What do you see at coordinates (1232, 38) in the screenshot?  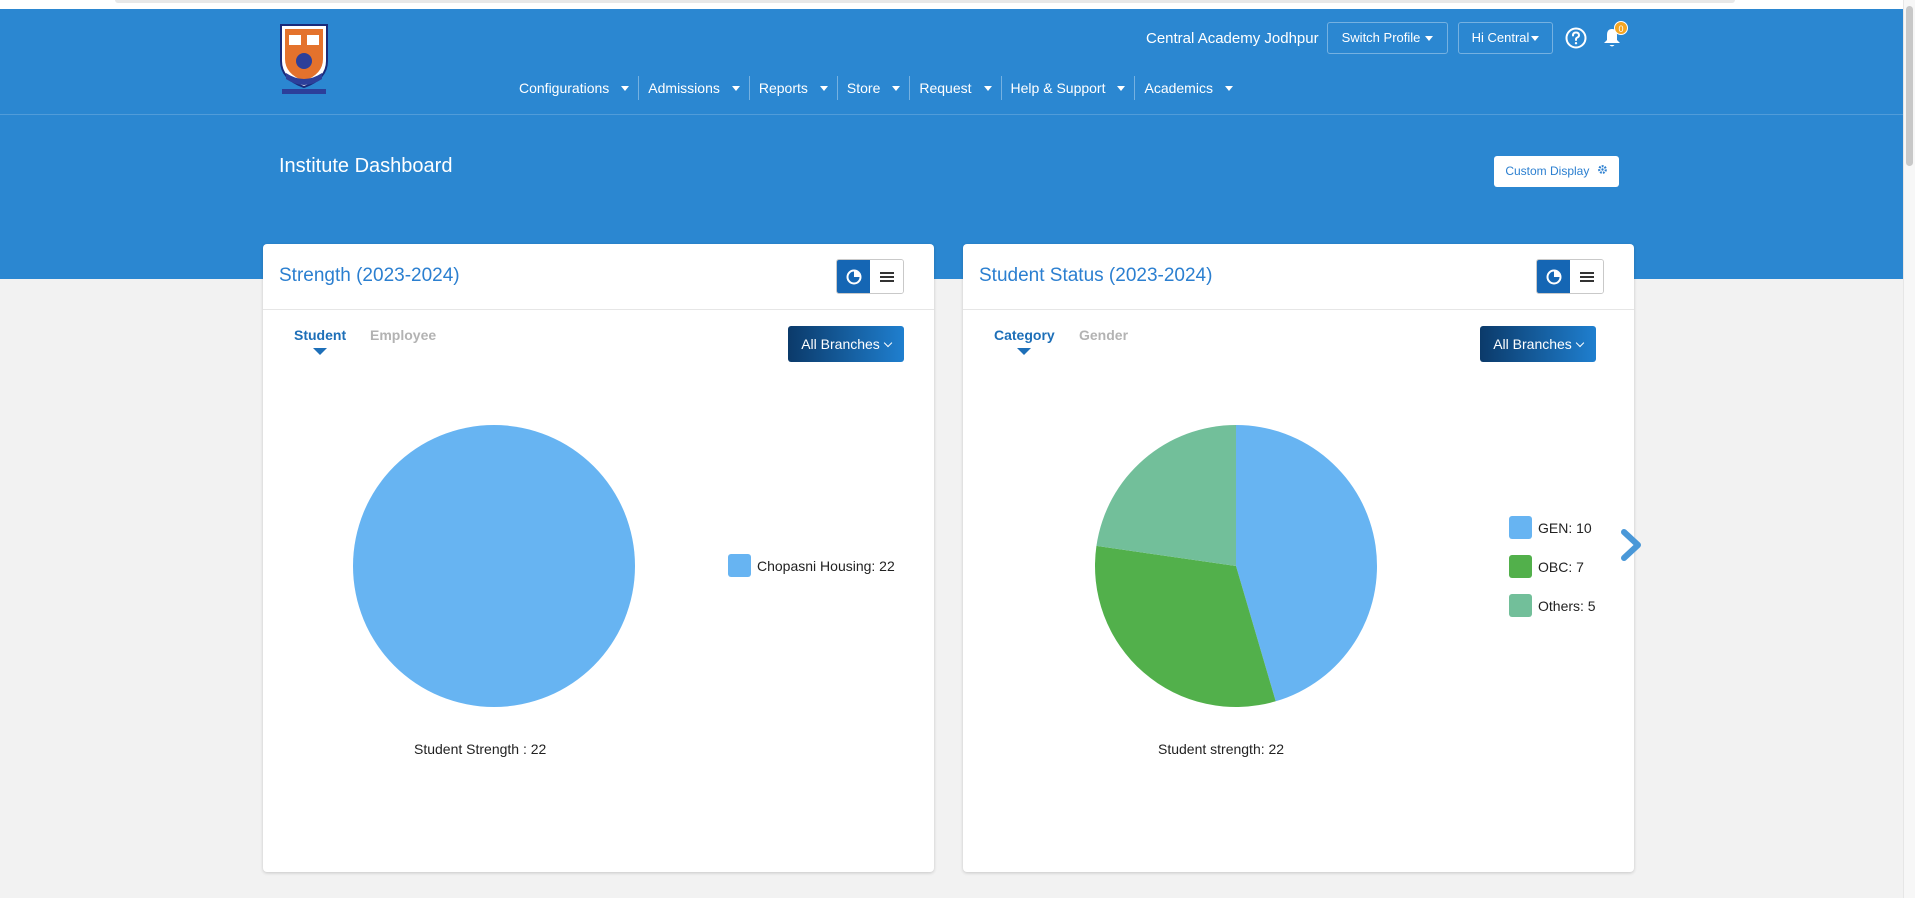 I see `institute-name: Central Academy Jodhpur` at bounding box center [1232, 38].